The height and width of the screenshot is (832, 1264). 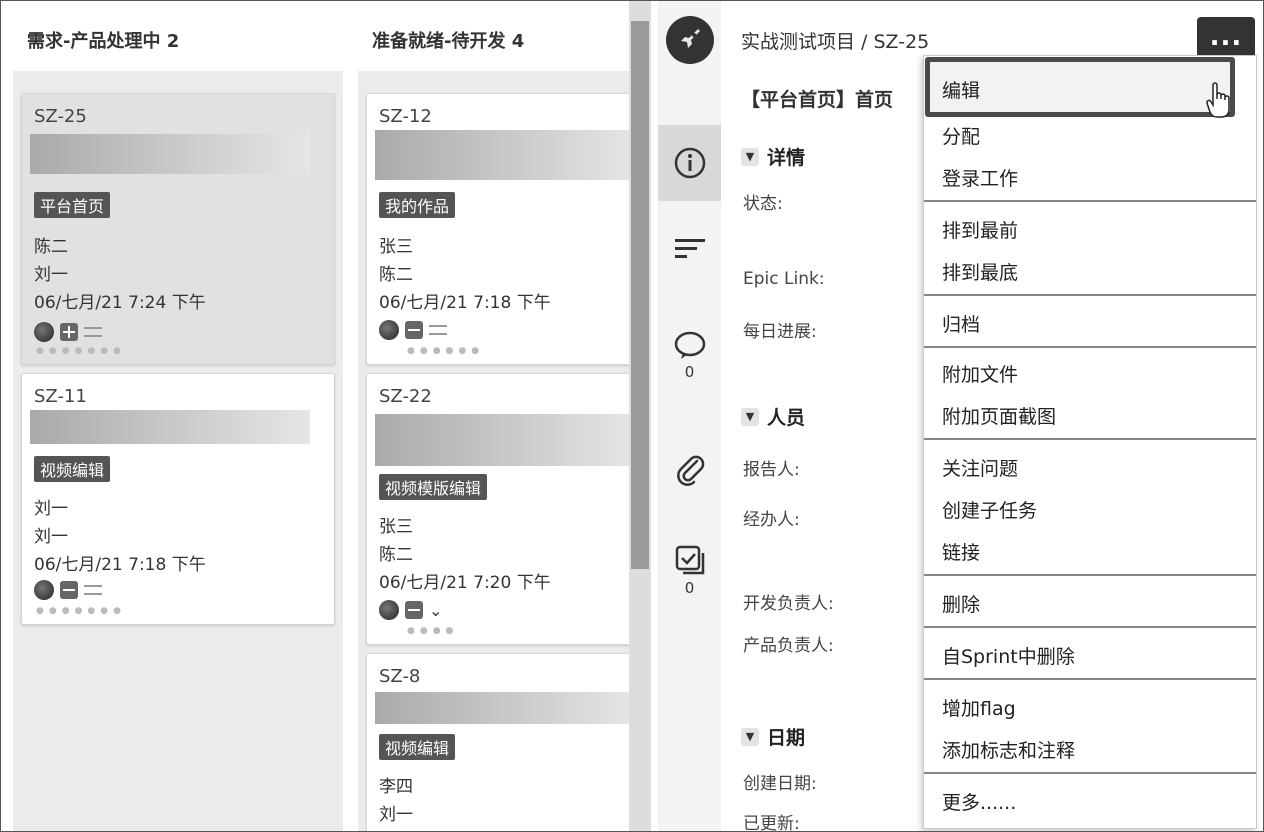 I want to click on card-date: 06/七月/21 7:24 下午, so click(x=120, y=303).